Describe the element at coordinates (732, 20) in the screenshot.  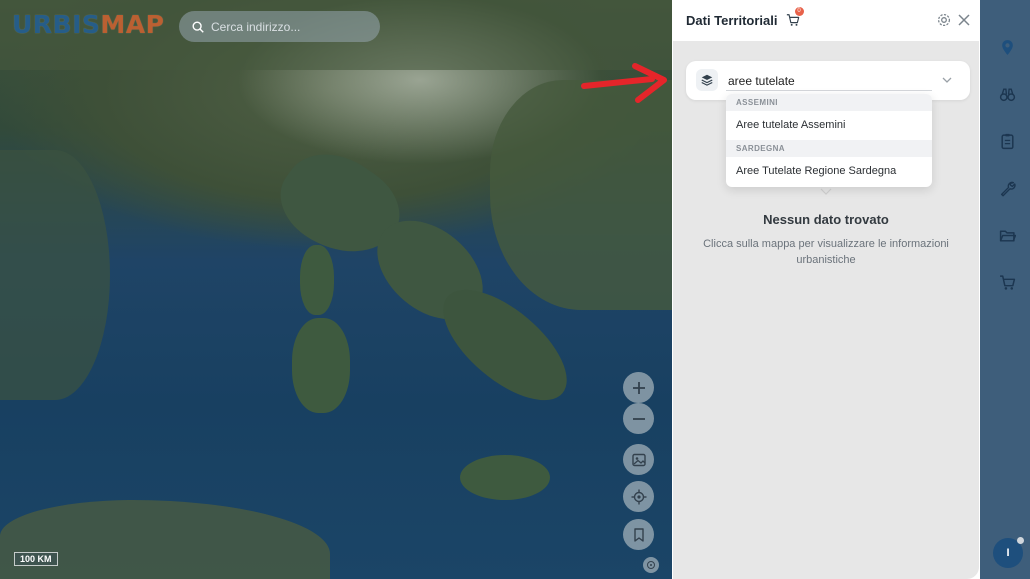
I see `panel-title: Dati Territoriali` at that location.